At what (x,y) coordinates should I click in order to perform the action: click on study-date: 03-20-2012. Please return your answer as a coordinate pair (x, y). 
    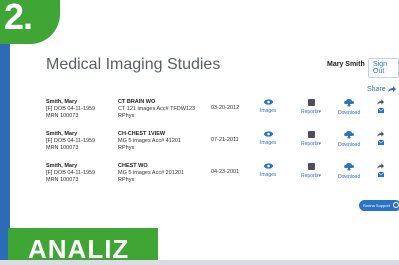
    Looking at the image, I should click on (225, 108).